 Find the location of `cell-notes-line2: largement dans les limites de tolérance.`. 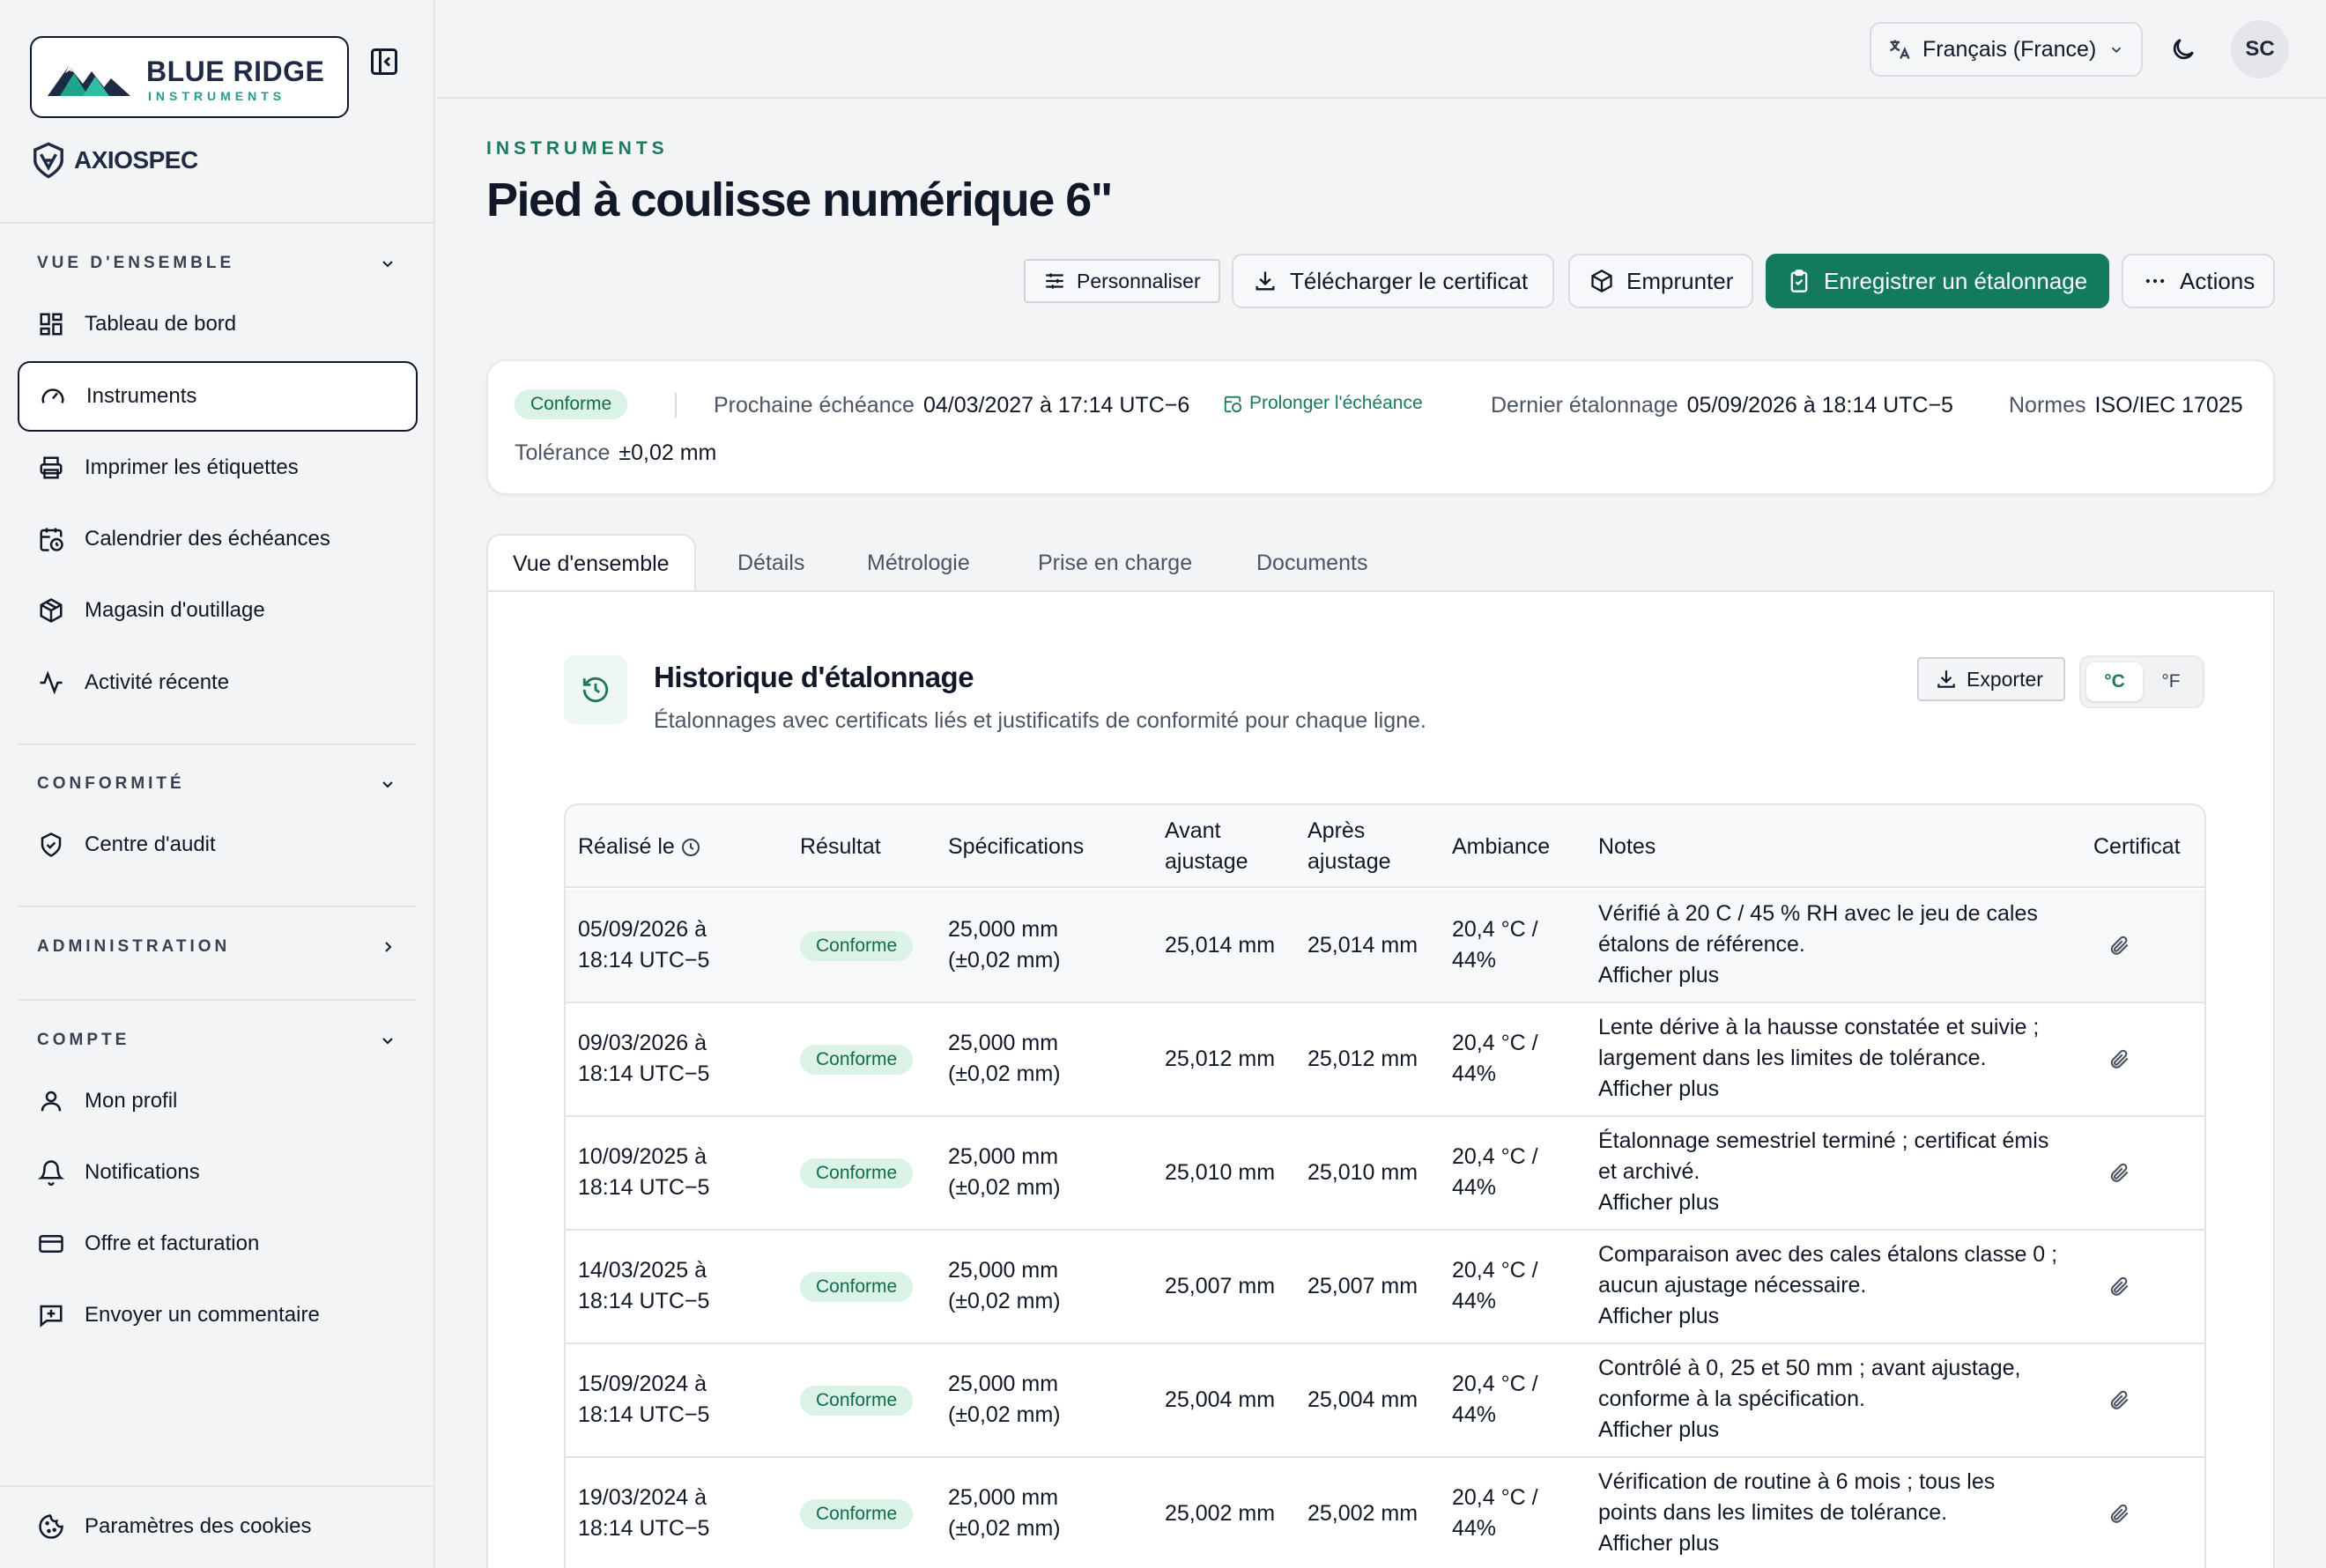

cell-notes-line2: largement dans les limites de tolérance. is located at coordinates (1792, 1058).